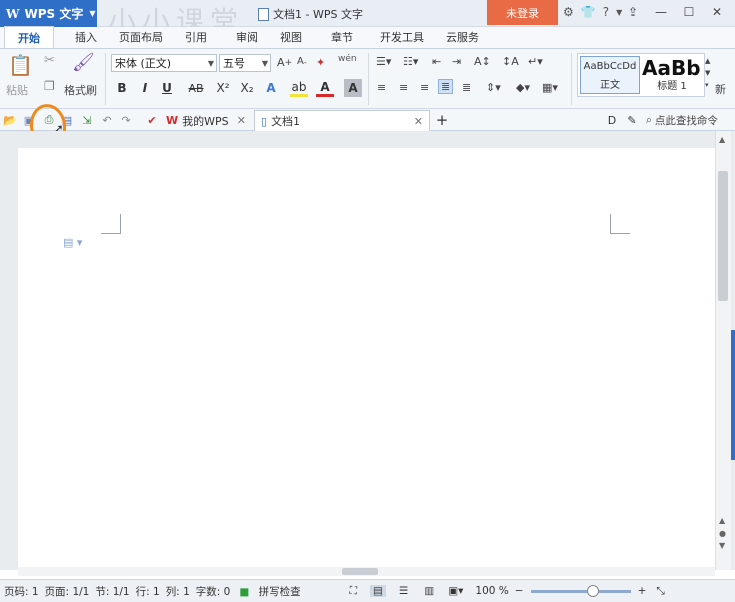  I want to click on tab-references: 引用, so click(196, 37).